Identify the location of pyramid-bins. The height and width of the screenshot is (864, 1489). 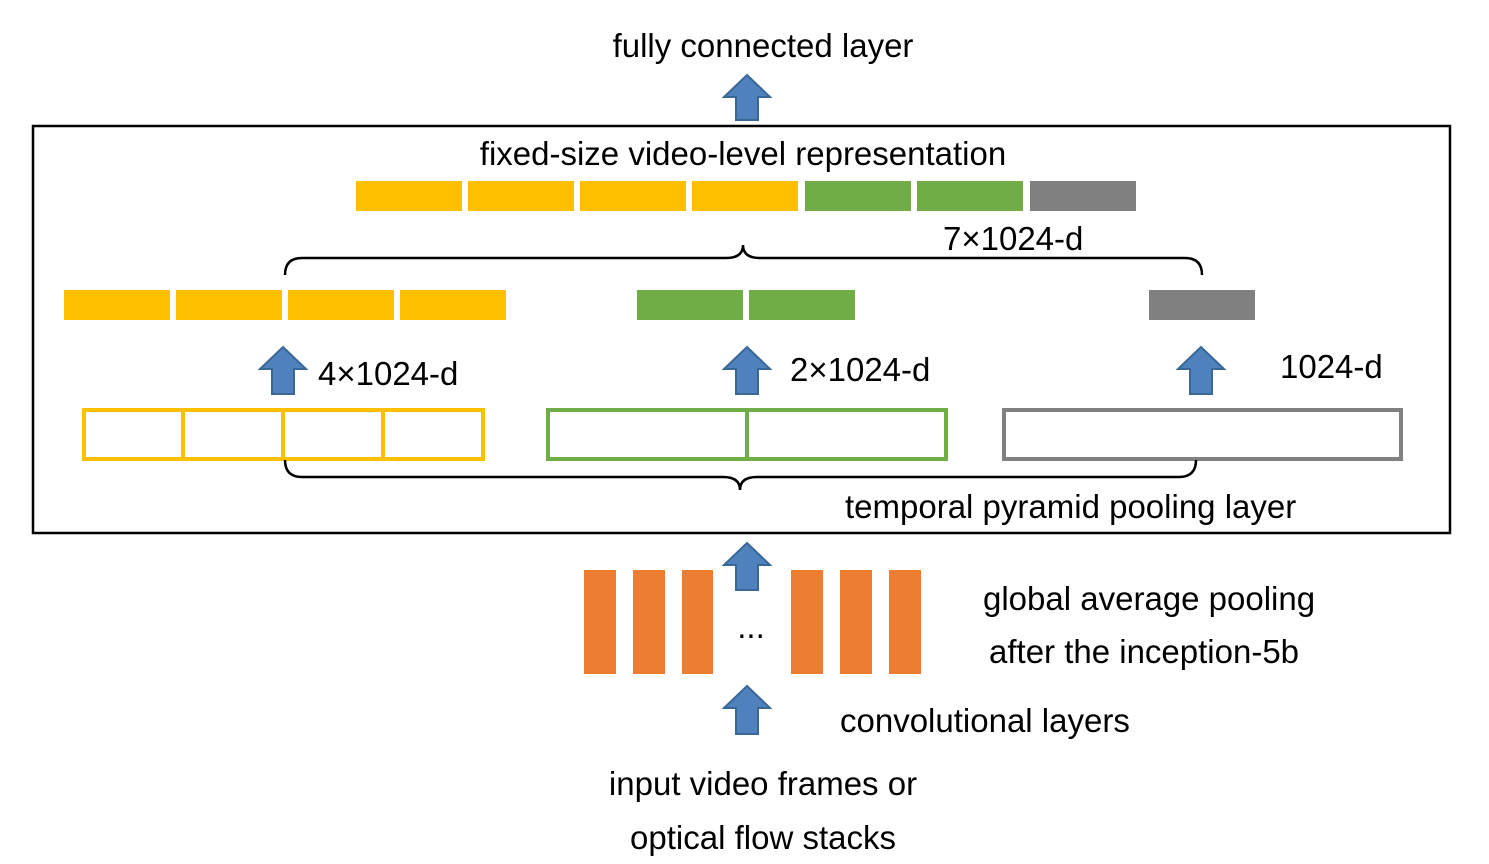
(742, 434).